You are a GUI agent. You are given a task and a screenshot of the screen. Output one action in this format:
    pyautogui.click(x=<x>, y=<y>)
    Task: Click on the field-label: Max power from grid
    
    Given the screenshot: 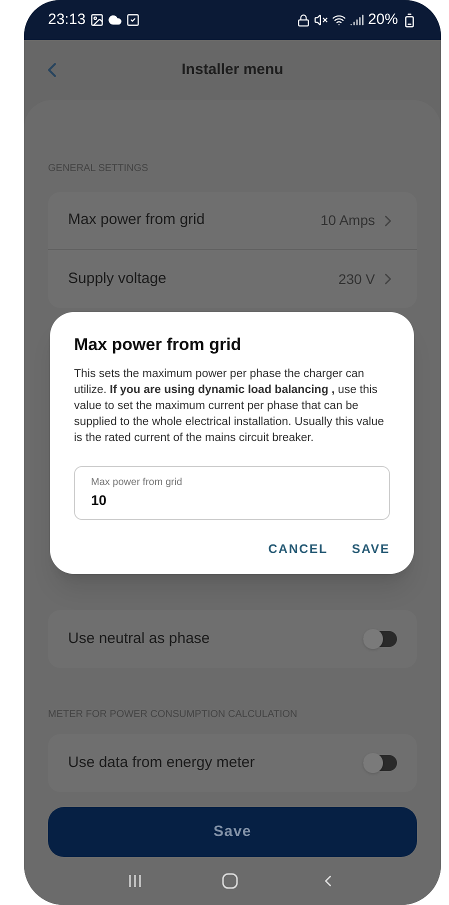 What is the action you would take?
    pyautogui.click(x=137, y=483)
    